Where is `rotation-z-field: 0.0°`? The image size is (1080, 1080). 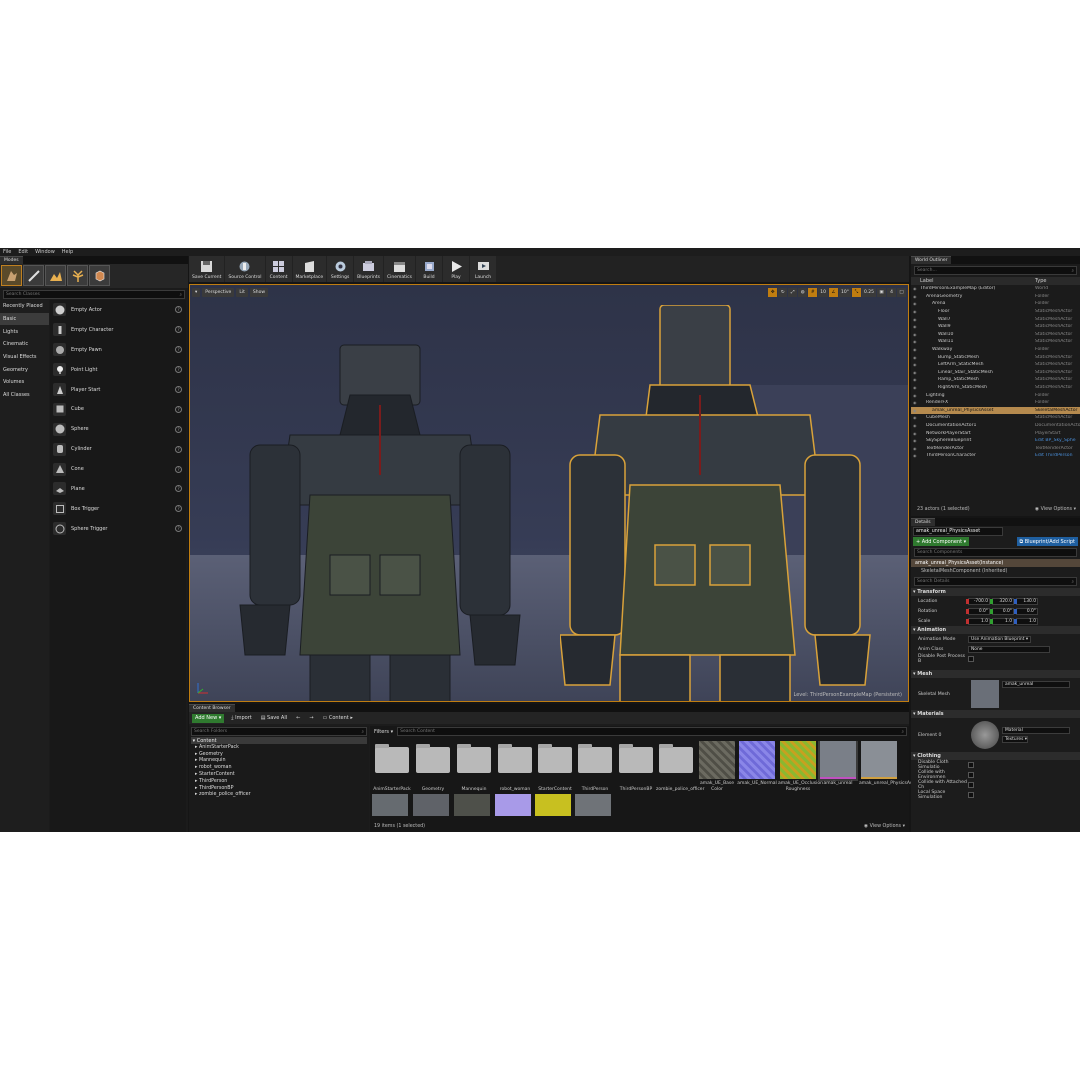 rotation-z-field: 0.0° is located at coordinates (1026, 611).